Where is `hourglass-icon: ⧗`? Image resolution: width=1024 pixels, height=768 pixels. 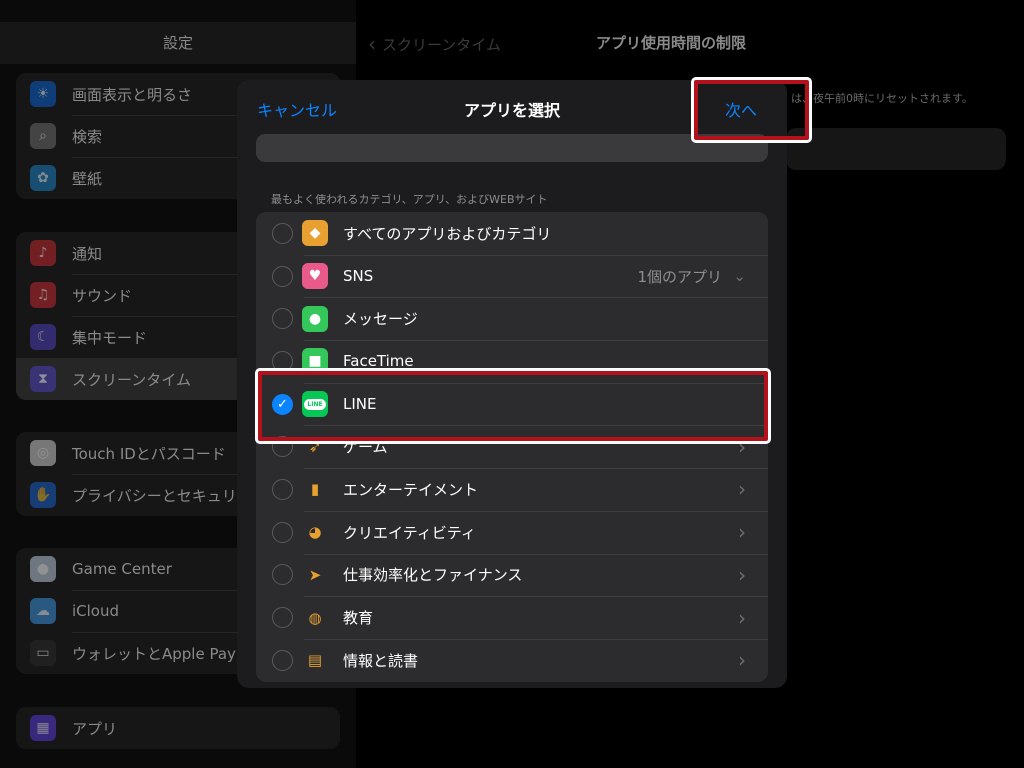 hourglass-icon: ⧗ is located at coordinates (43, 379).